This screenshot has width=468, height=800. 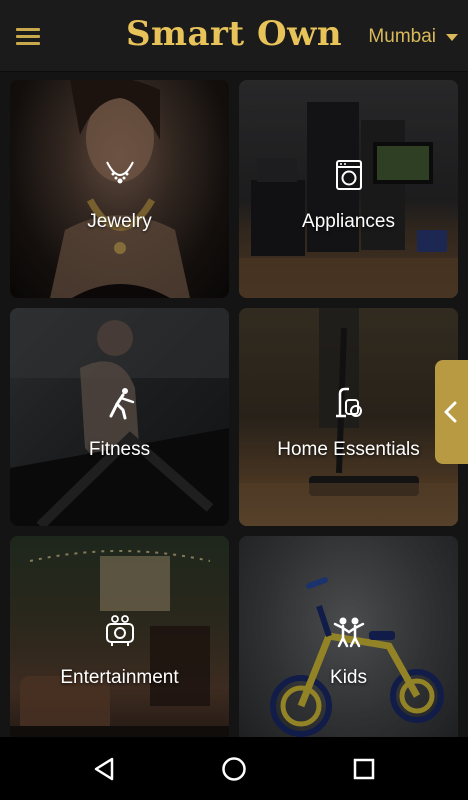 What do you see at coordinates (402, 36) in the screenshot?
I see `city-label: Mumbai` at bounding box center [402, 36].